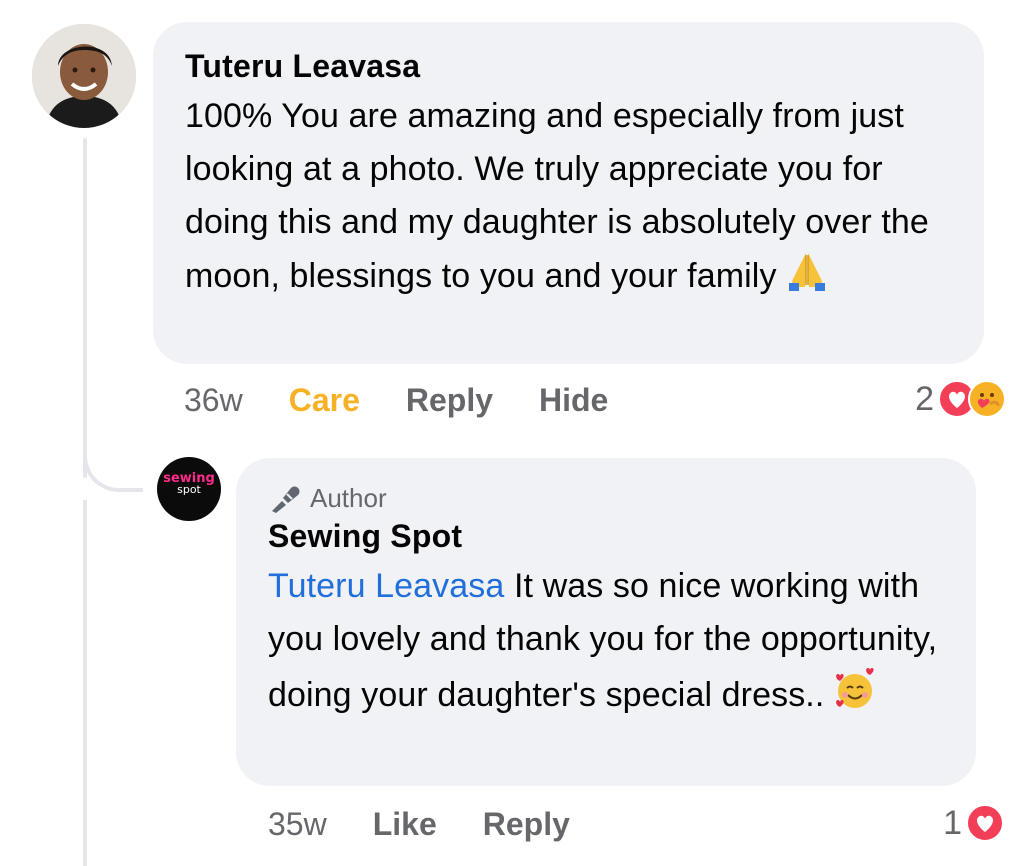  Describe the element at coordinates (324, 400) in the screenshot. I see `care-reaction-button: Care` at that location.